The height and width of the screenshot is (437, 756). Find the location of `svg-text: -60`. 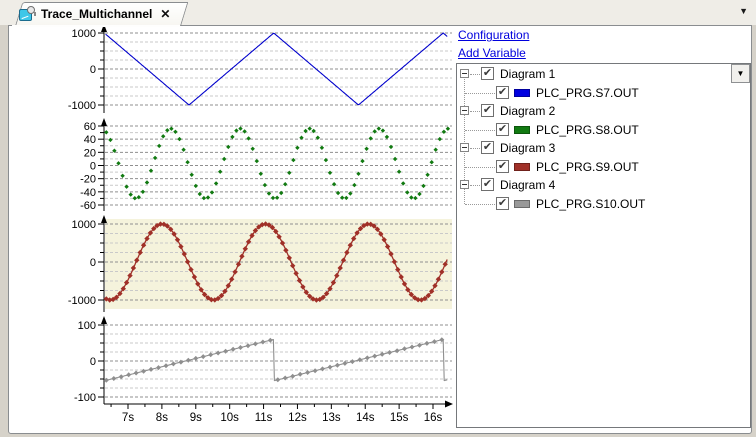

svg-text: -60 is located at coordinates (88, 206).